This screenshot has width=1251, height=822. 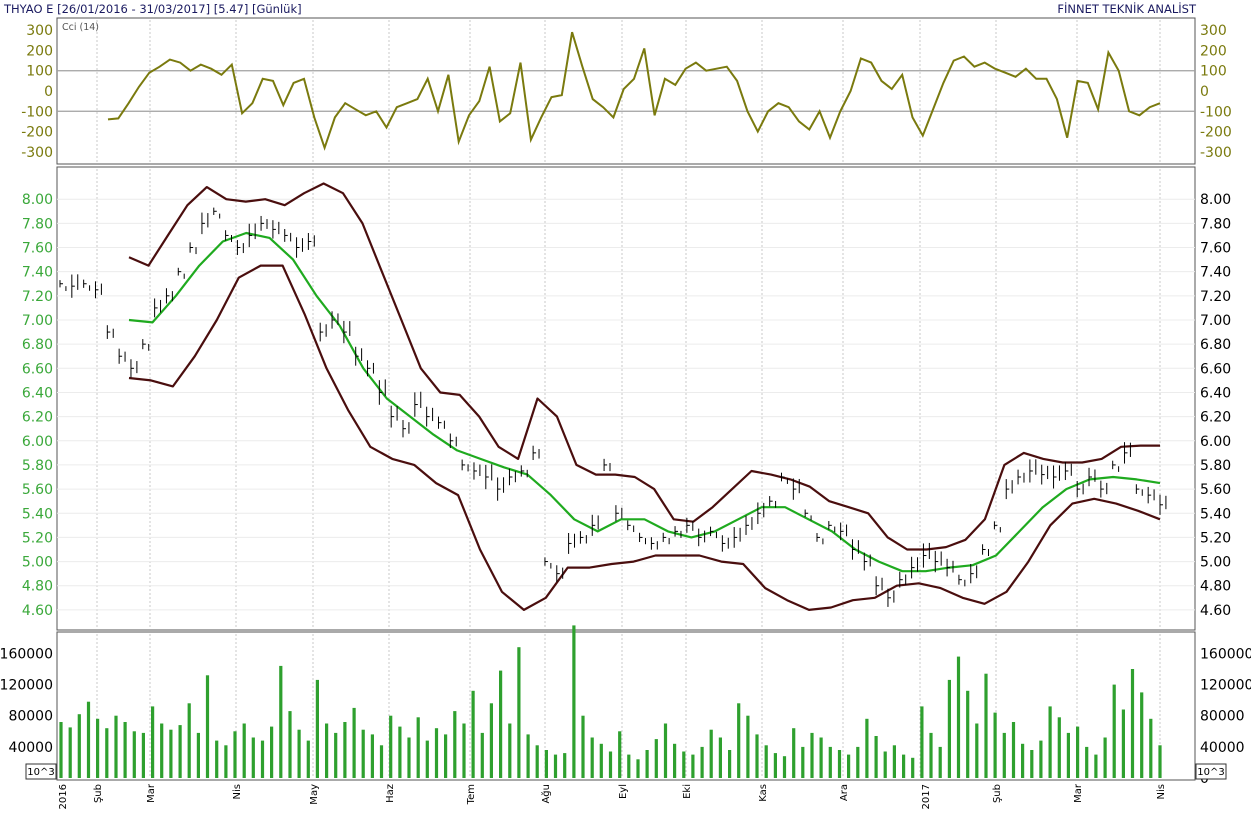 I want to click on x-tick-label-month: Ara, so click(x=844, y=792).